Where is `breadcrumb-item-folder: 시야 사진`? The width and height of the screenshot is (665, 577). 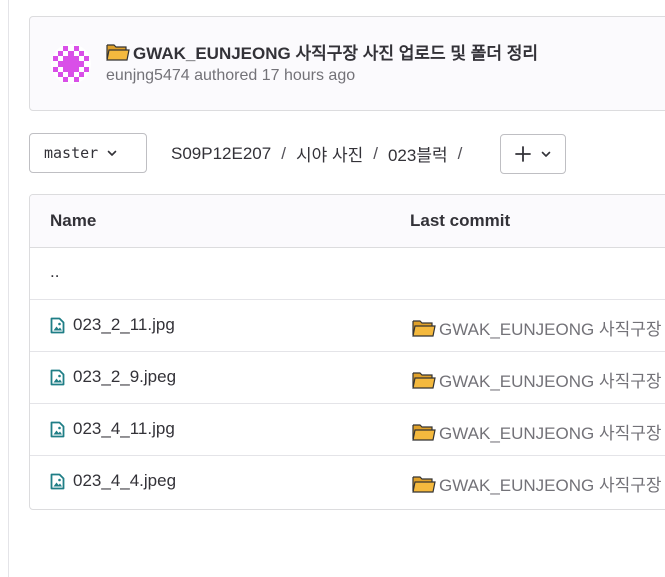 breadcrumb-item-folder: 시야 사진 is located at coordinates (329, 153).